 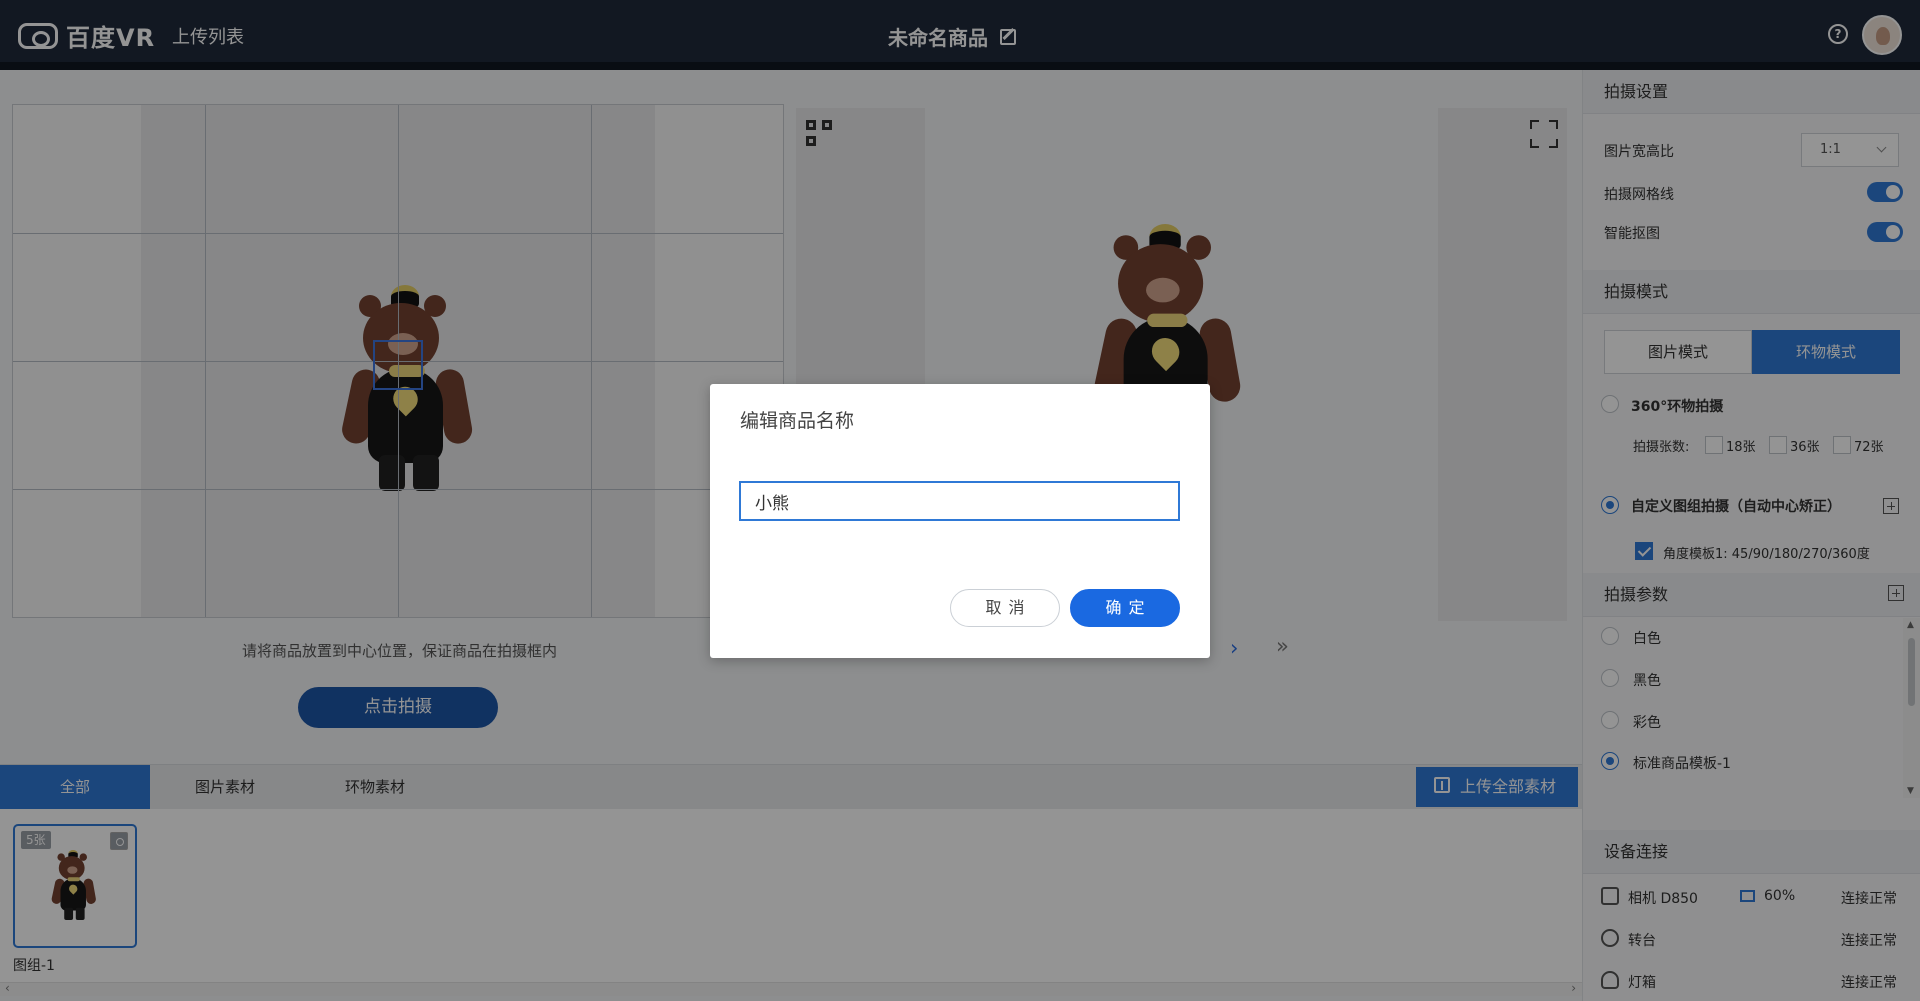 I want to click on dialog-title: 编辑商品名称, so click(x=797, y=421).